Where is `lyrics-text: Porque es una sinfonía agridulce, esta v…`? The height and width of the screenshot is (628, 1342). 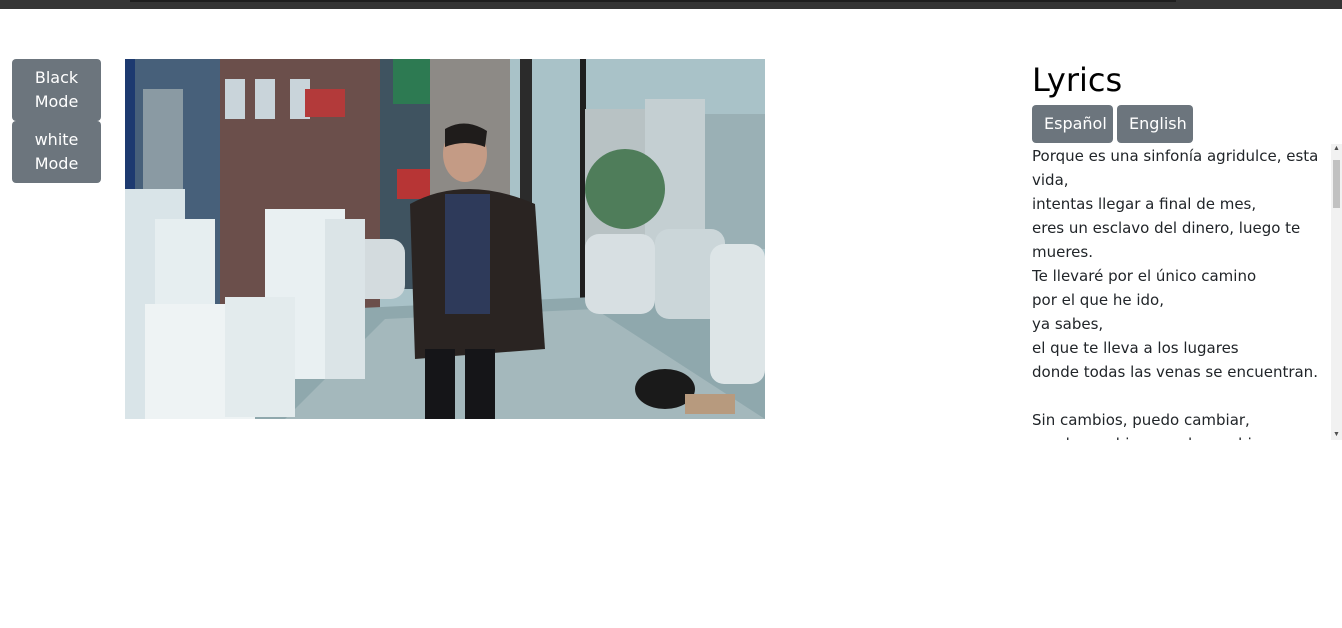 lyrics-text: Porque es una sinfonía agridulce, esta v… is located at coordinates (1175, 293).